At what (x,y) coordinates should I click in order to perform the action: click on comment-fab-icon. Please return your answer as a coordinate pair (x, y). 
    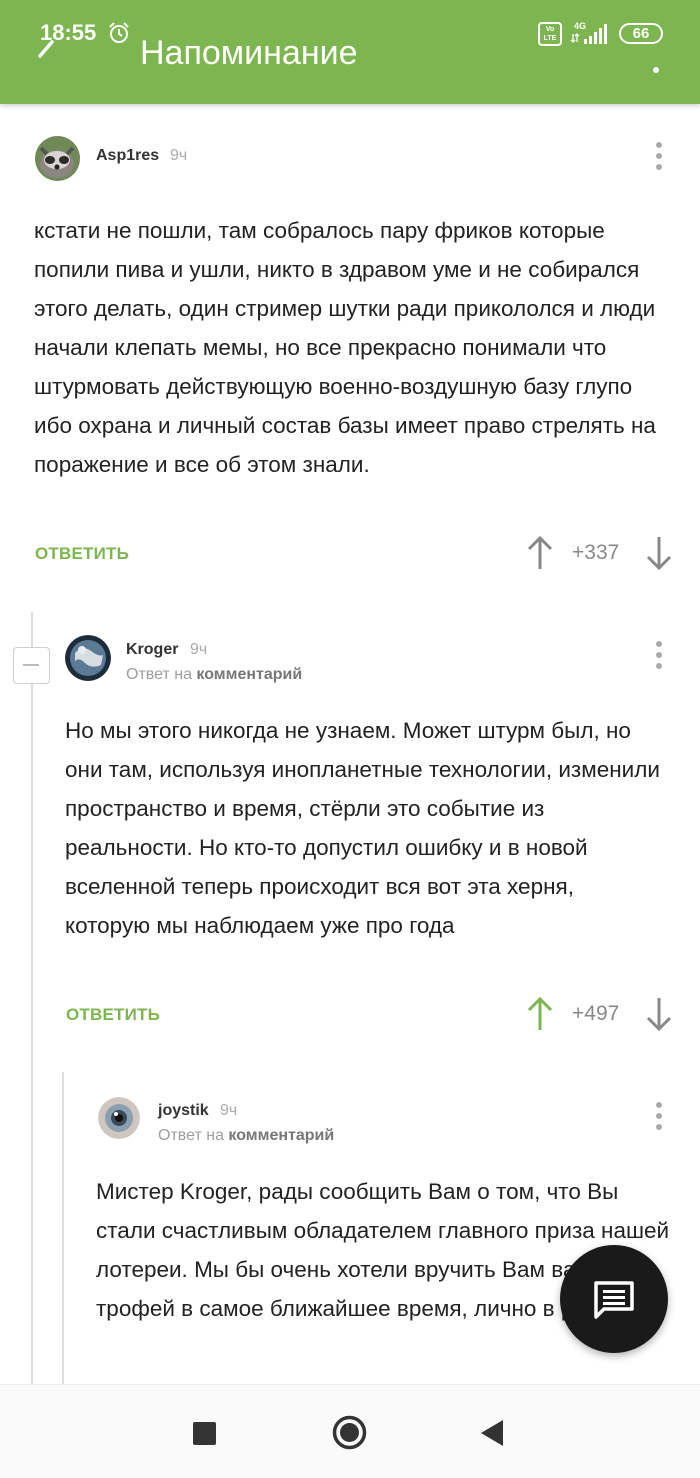
    Looking at the image, I should click on (614, 1300).